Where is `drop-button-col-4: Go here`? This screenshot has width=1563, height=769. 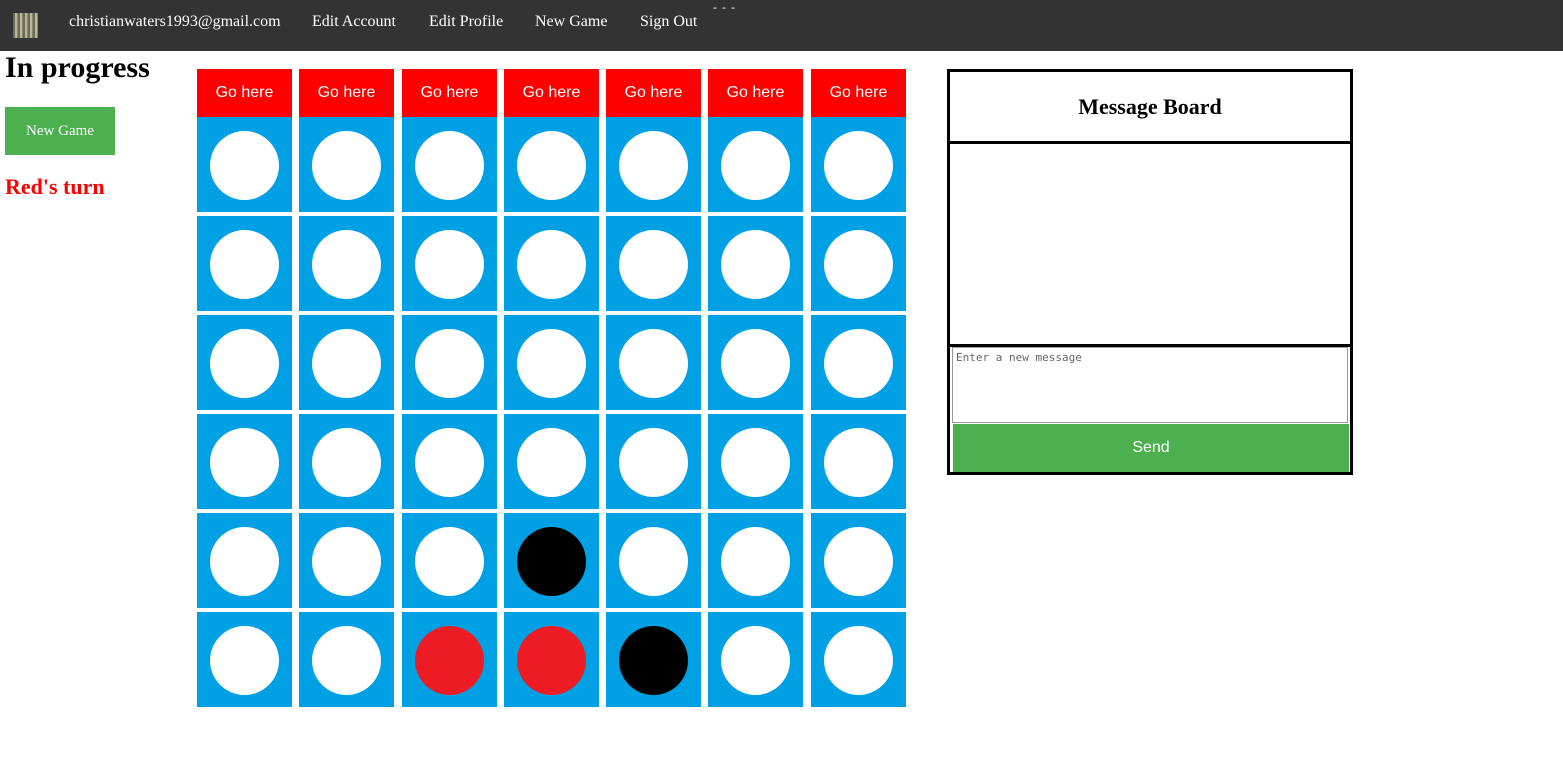
drop-button-col-4: Go here is located at coordinates (551, 93).